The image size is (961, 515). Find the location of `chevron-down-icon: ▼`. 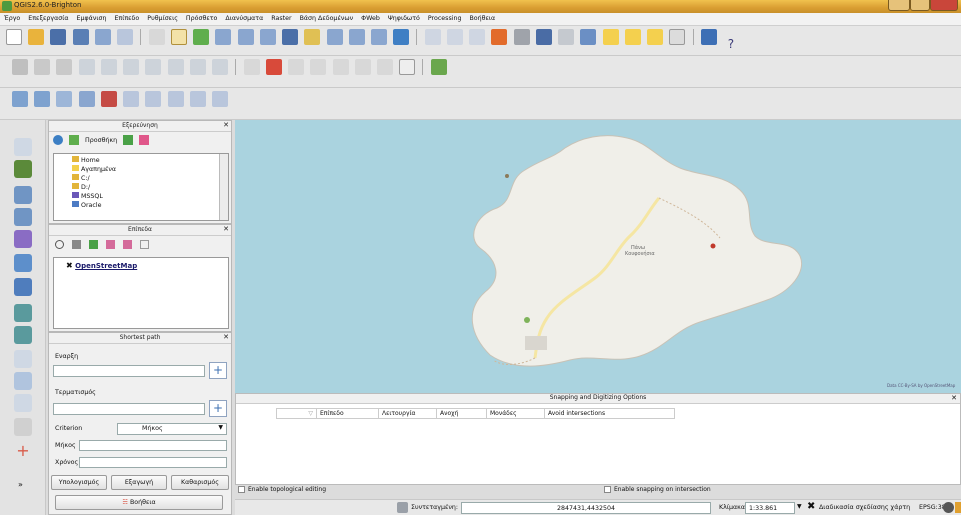

chevron-down-icon: ▼ is located at coordinates (799, 506).